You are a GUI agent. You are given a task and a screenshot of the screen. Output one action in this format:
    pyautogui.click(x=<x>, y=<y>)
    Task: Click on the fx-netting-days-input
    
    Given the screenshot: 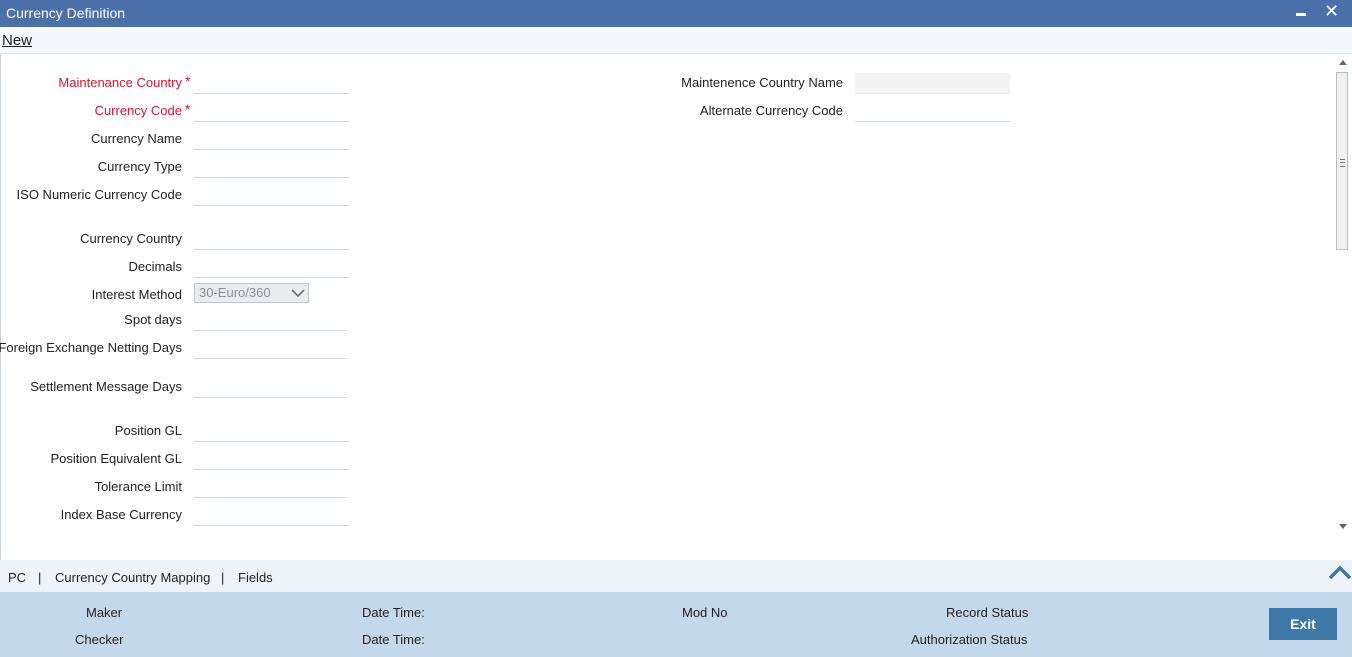 What is the action you would take?
    pyautogui.click(x=270, y=348)
    